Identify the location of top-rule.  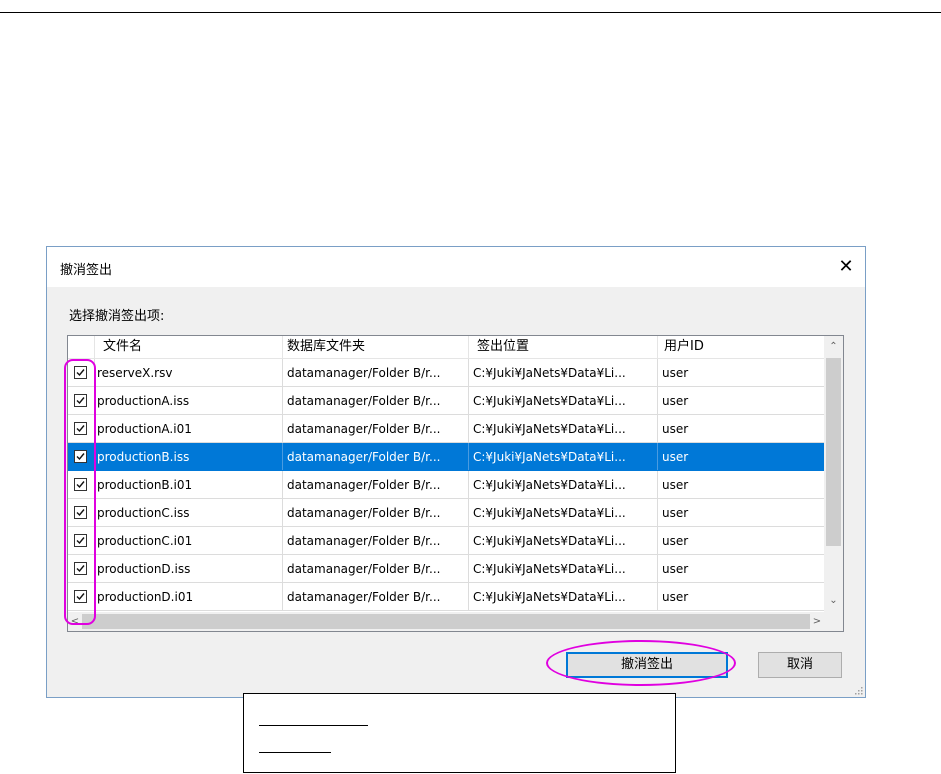
(470, 12).